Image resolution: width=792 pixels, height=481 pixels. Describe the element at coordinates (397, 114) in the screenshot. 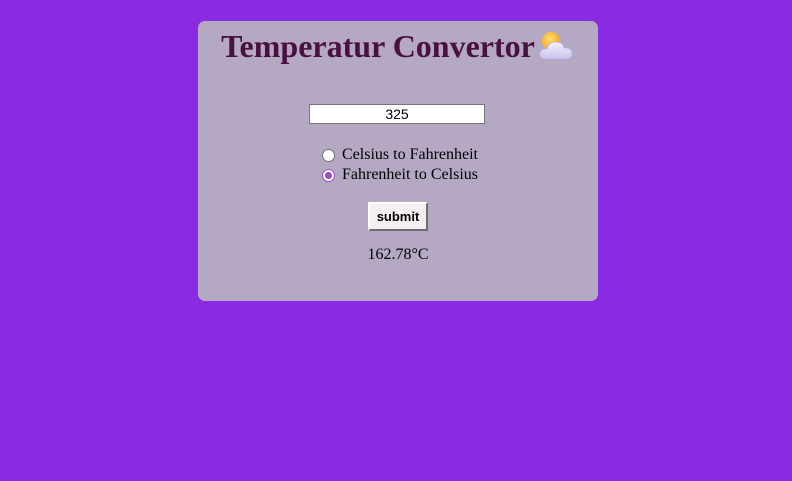

I see `temperature-input` at that location.